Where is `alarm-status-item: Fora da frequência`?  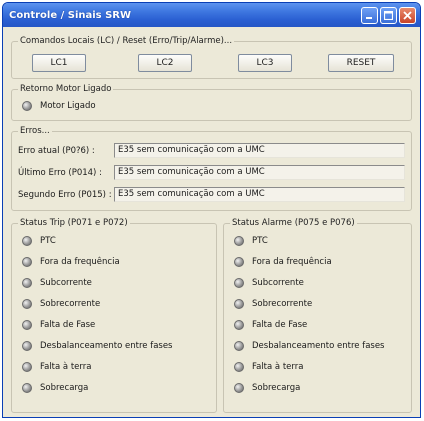 alarm-status-item: Fora da frequência is located at coordinates (283, 262).